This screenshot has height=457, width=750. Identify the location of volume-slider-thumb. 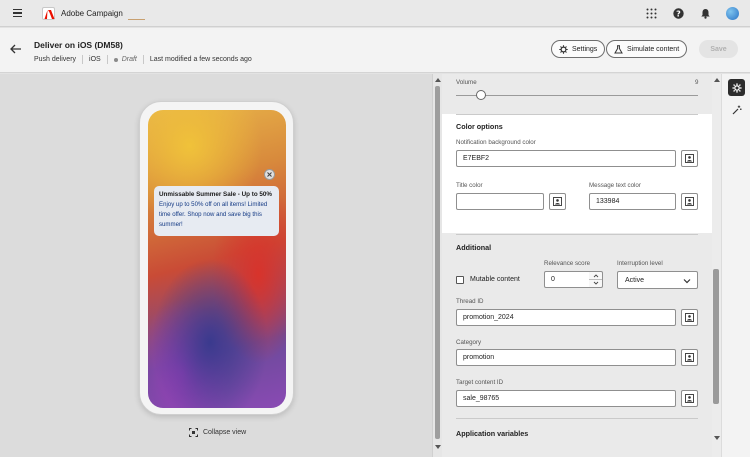
(481, 95).